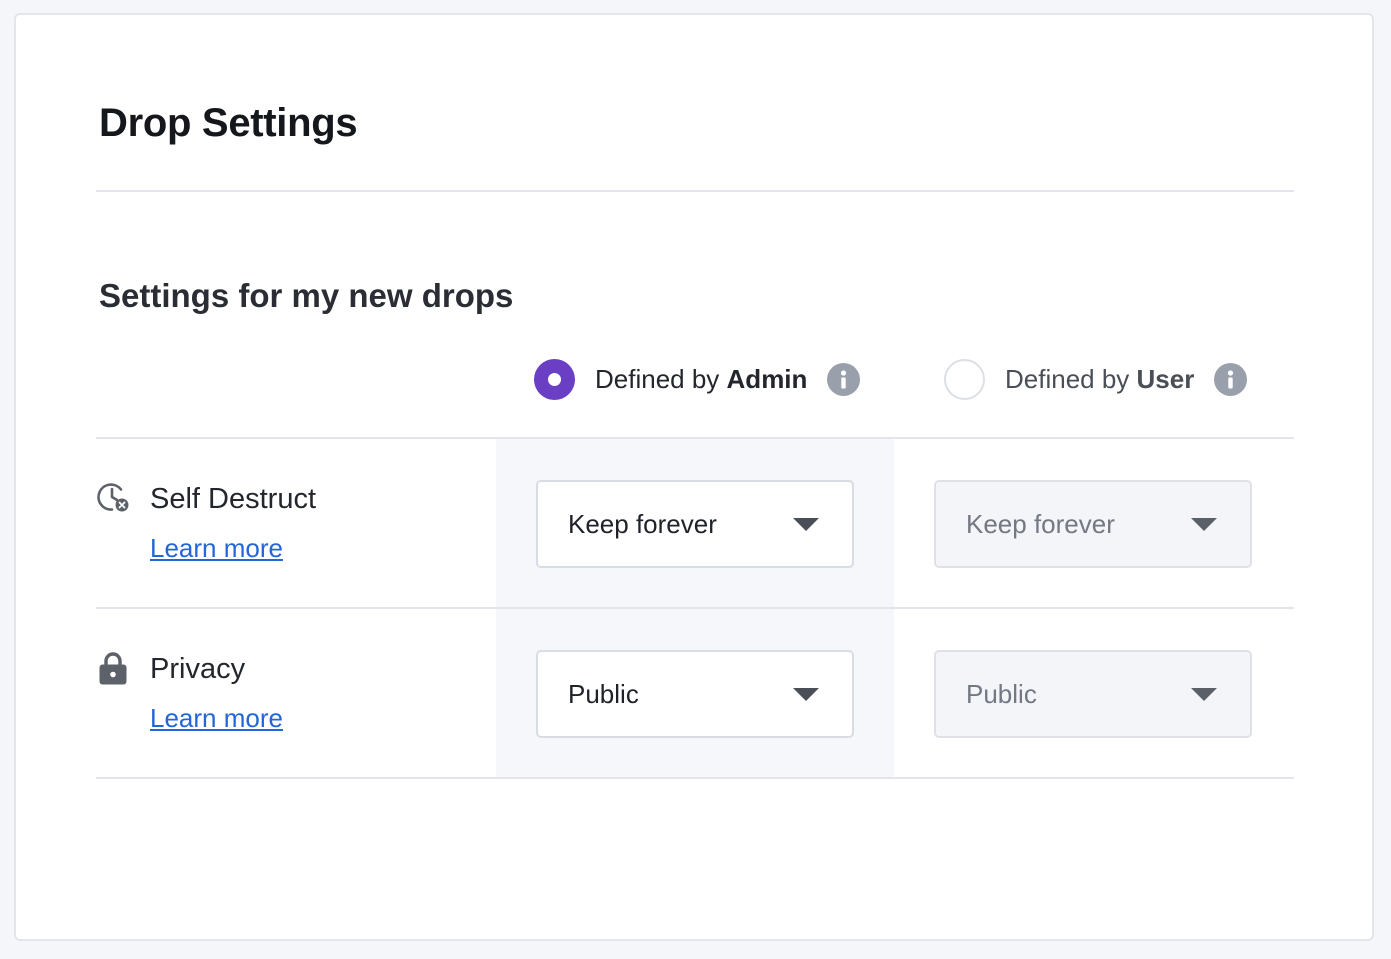 Image resolution: width=1391 pixels, height=959 pixels. What do you see at coordinates (1100, 378) in the screenshot?
I see `user-radio-label: Defined by User` at bounding box center [1100, 378].